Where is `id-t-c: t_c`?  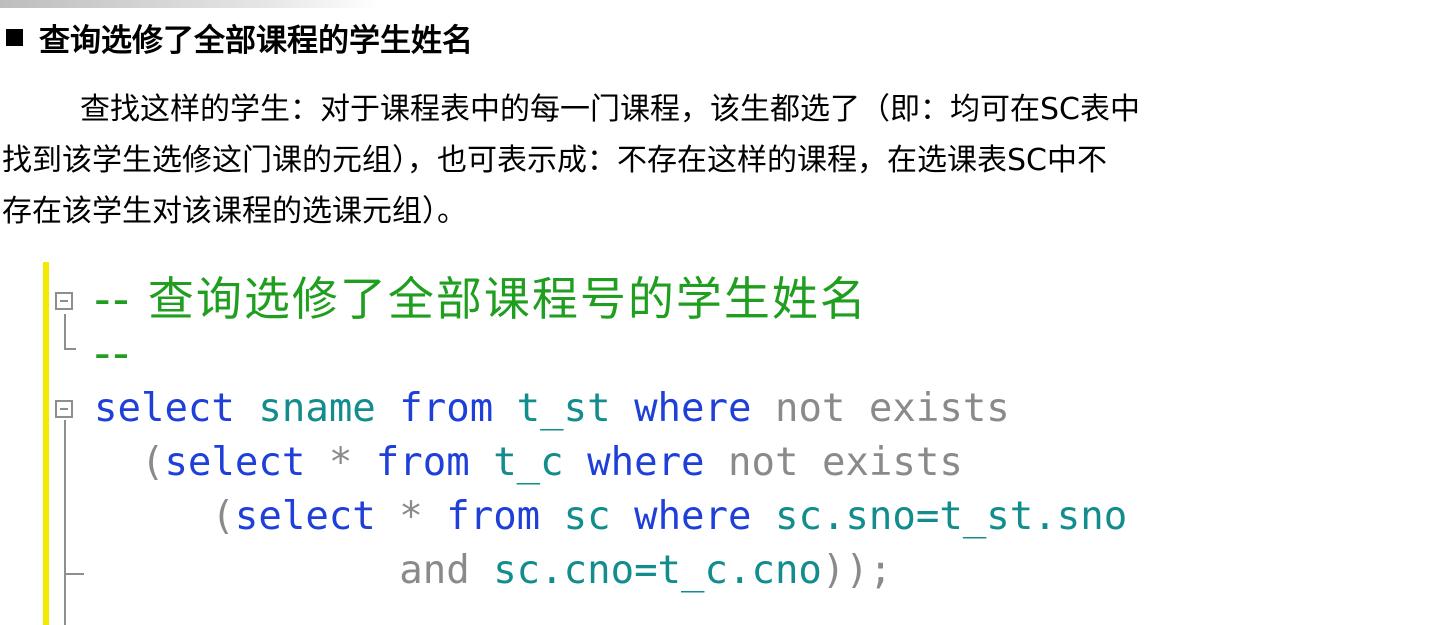
id-t-c: t_c is located at coordinates (528, 462).